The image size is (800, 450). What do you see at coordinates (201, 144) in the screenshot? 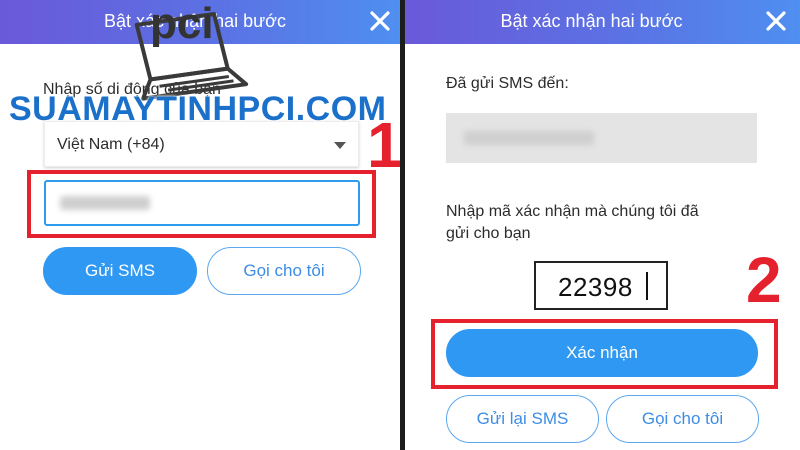
I see `country-select: Việt Nam (+84)` at bounding box center [201, 144].